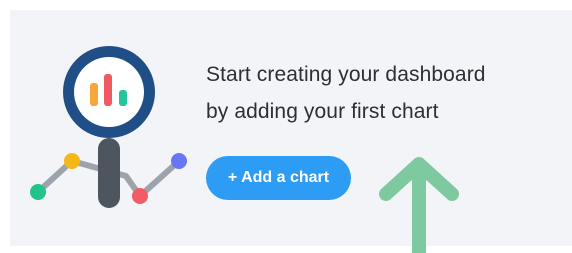  I want to click on up-arrow-icon, so click(419, 205).